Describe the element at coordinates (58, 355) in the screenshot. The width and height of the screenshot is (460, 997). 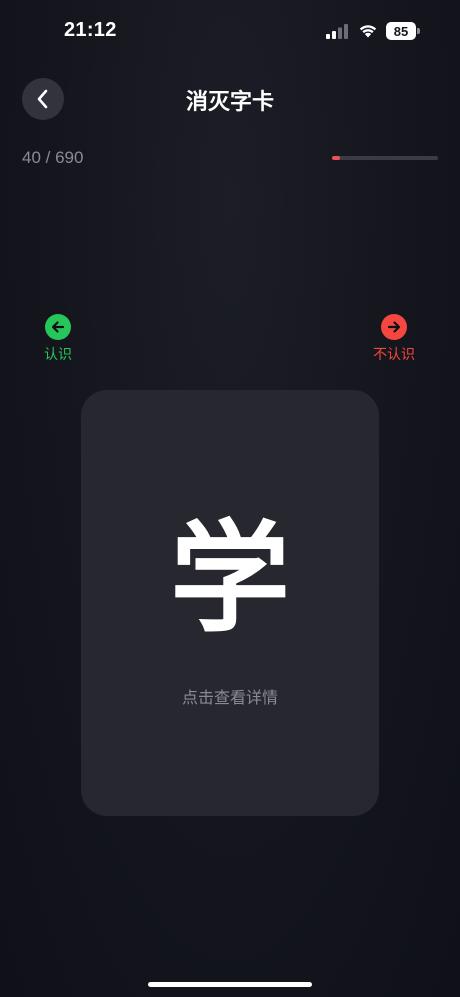
I see `known-label: 认识` at that location.